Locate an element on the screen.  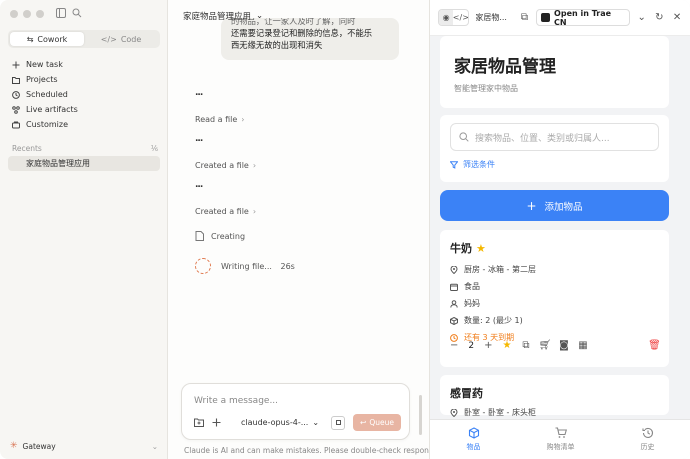
sidebar-item-projects: Projects is located at coordinates (84, 79).